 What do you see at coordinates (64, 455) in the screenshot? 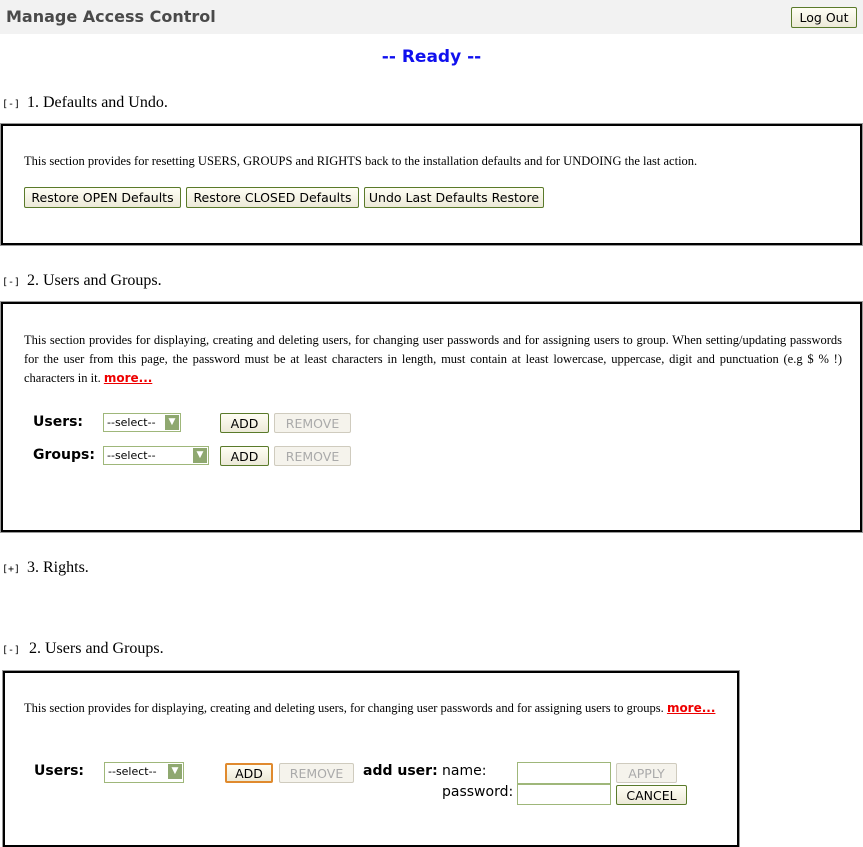
I see `groups-label: Groups:` at bounding box center [64, 455].